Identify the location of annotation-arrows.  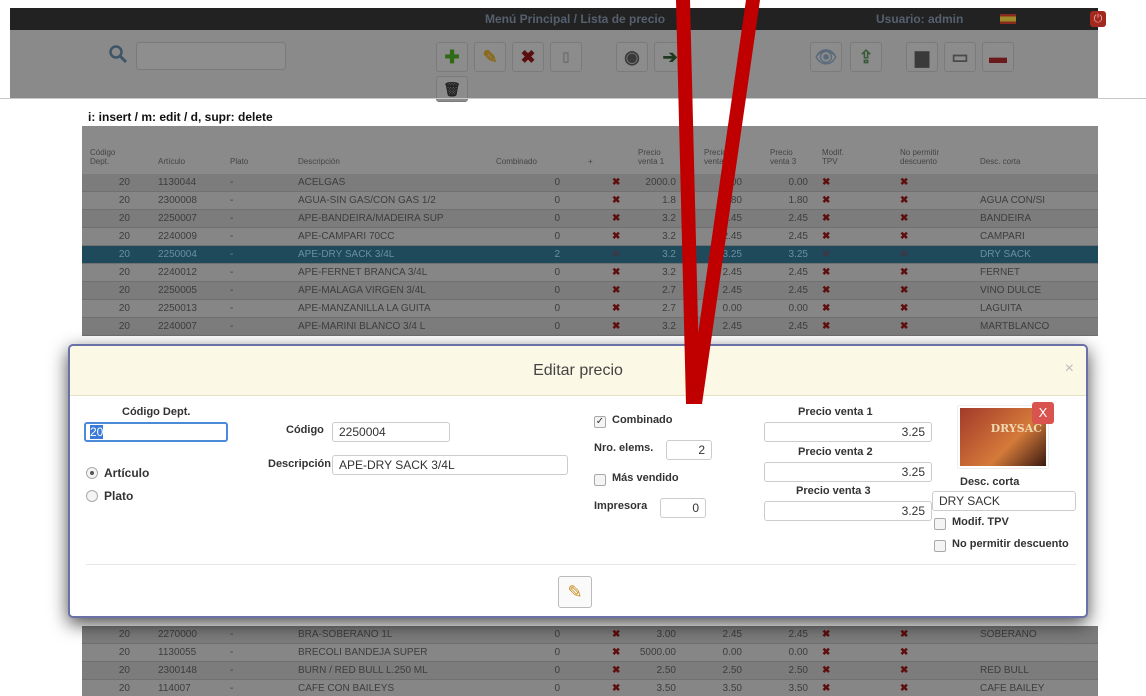
(718, 202).